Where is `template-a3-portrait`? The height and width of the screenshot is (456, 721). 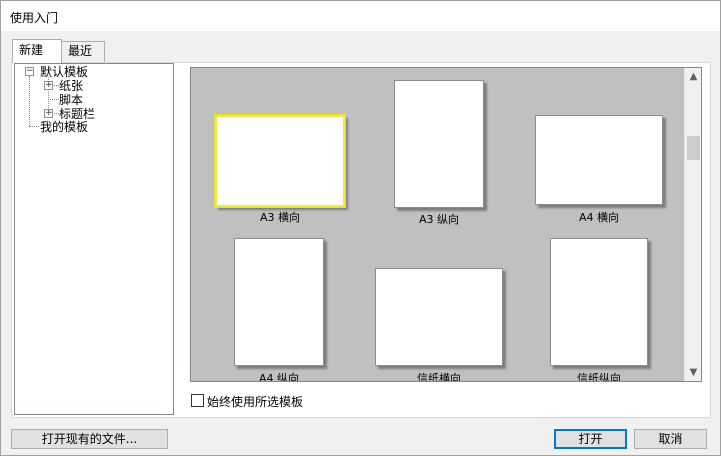
template-a3-portrait is located at coordinates (439, 144).